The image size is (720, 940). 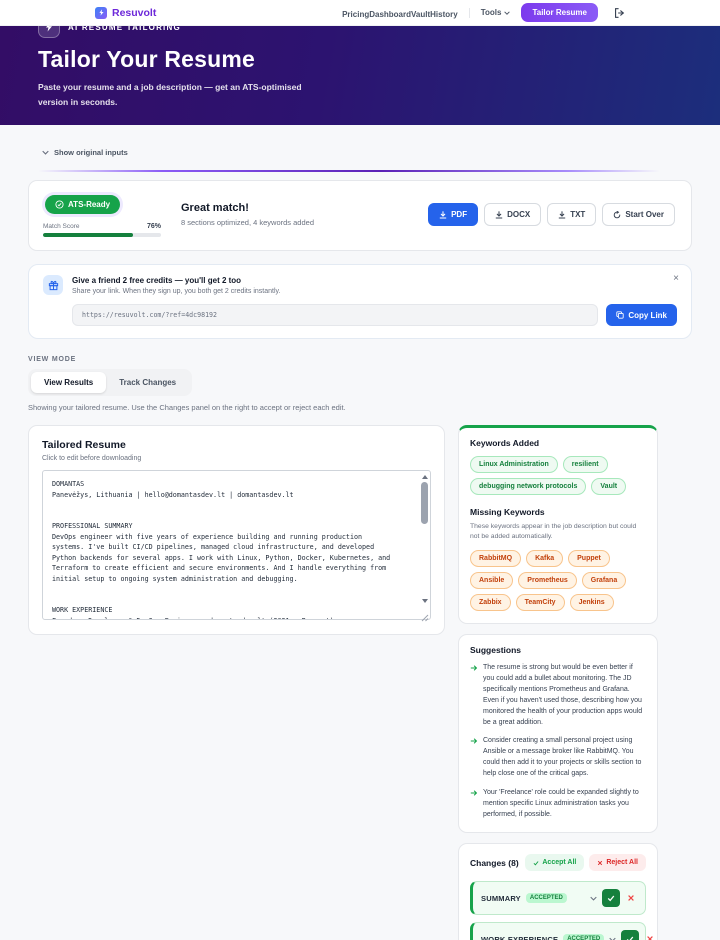 I want to click on logout-icon, so click(x=619, y=13).